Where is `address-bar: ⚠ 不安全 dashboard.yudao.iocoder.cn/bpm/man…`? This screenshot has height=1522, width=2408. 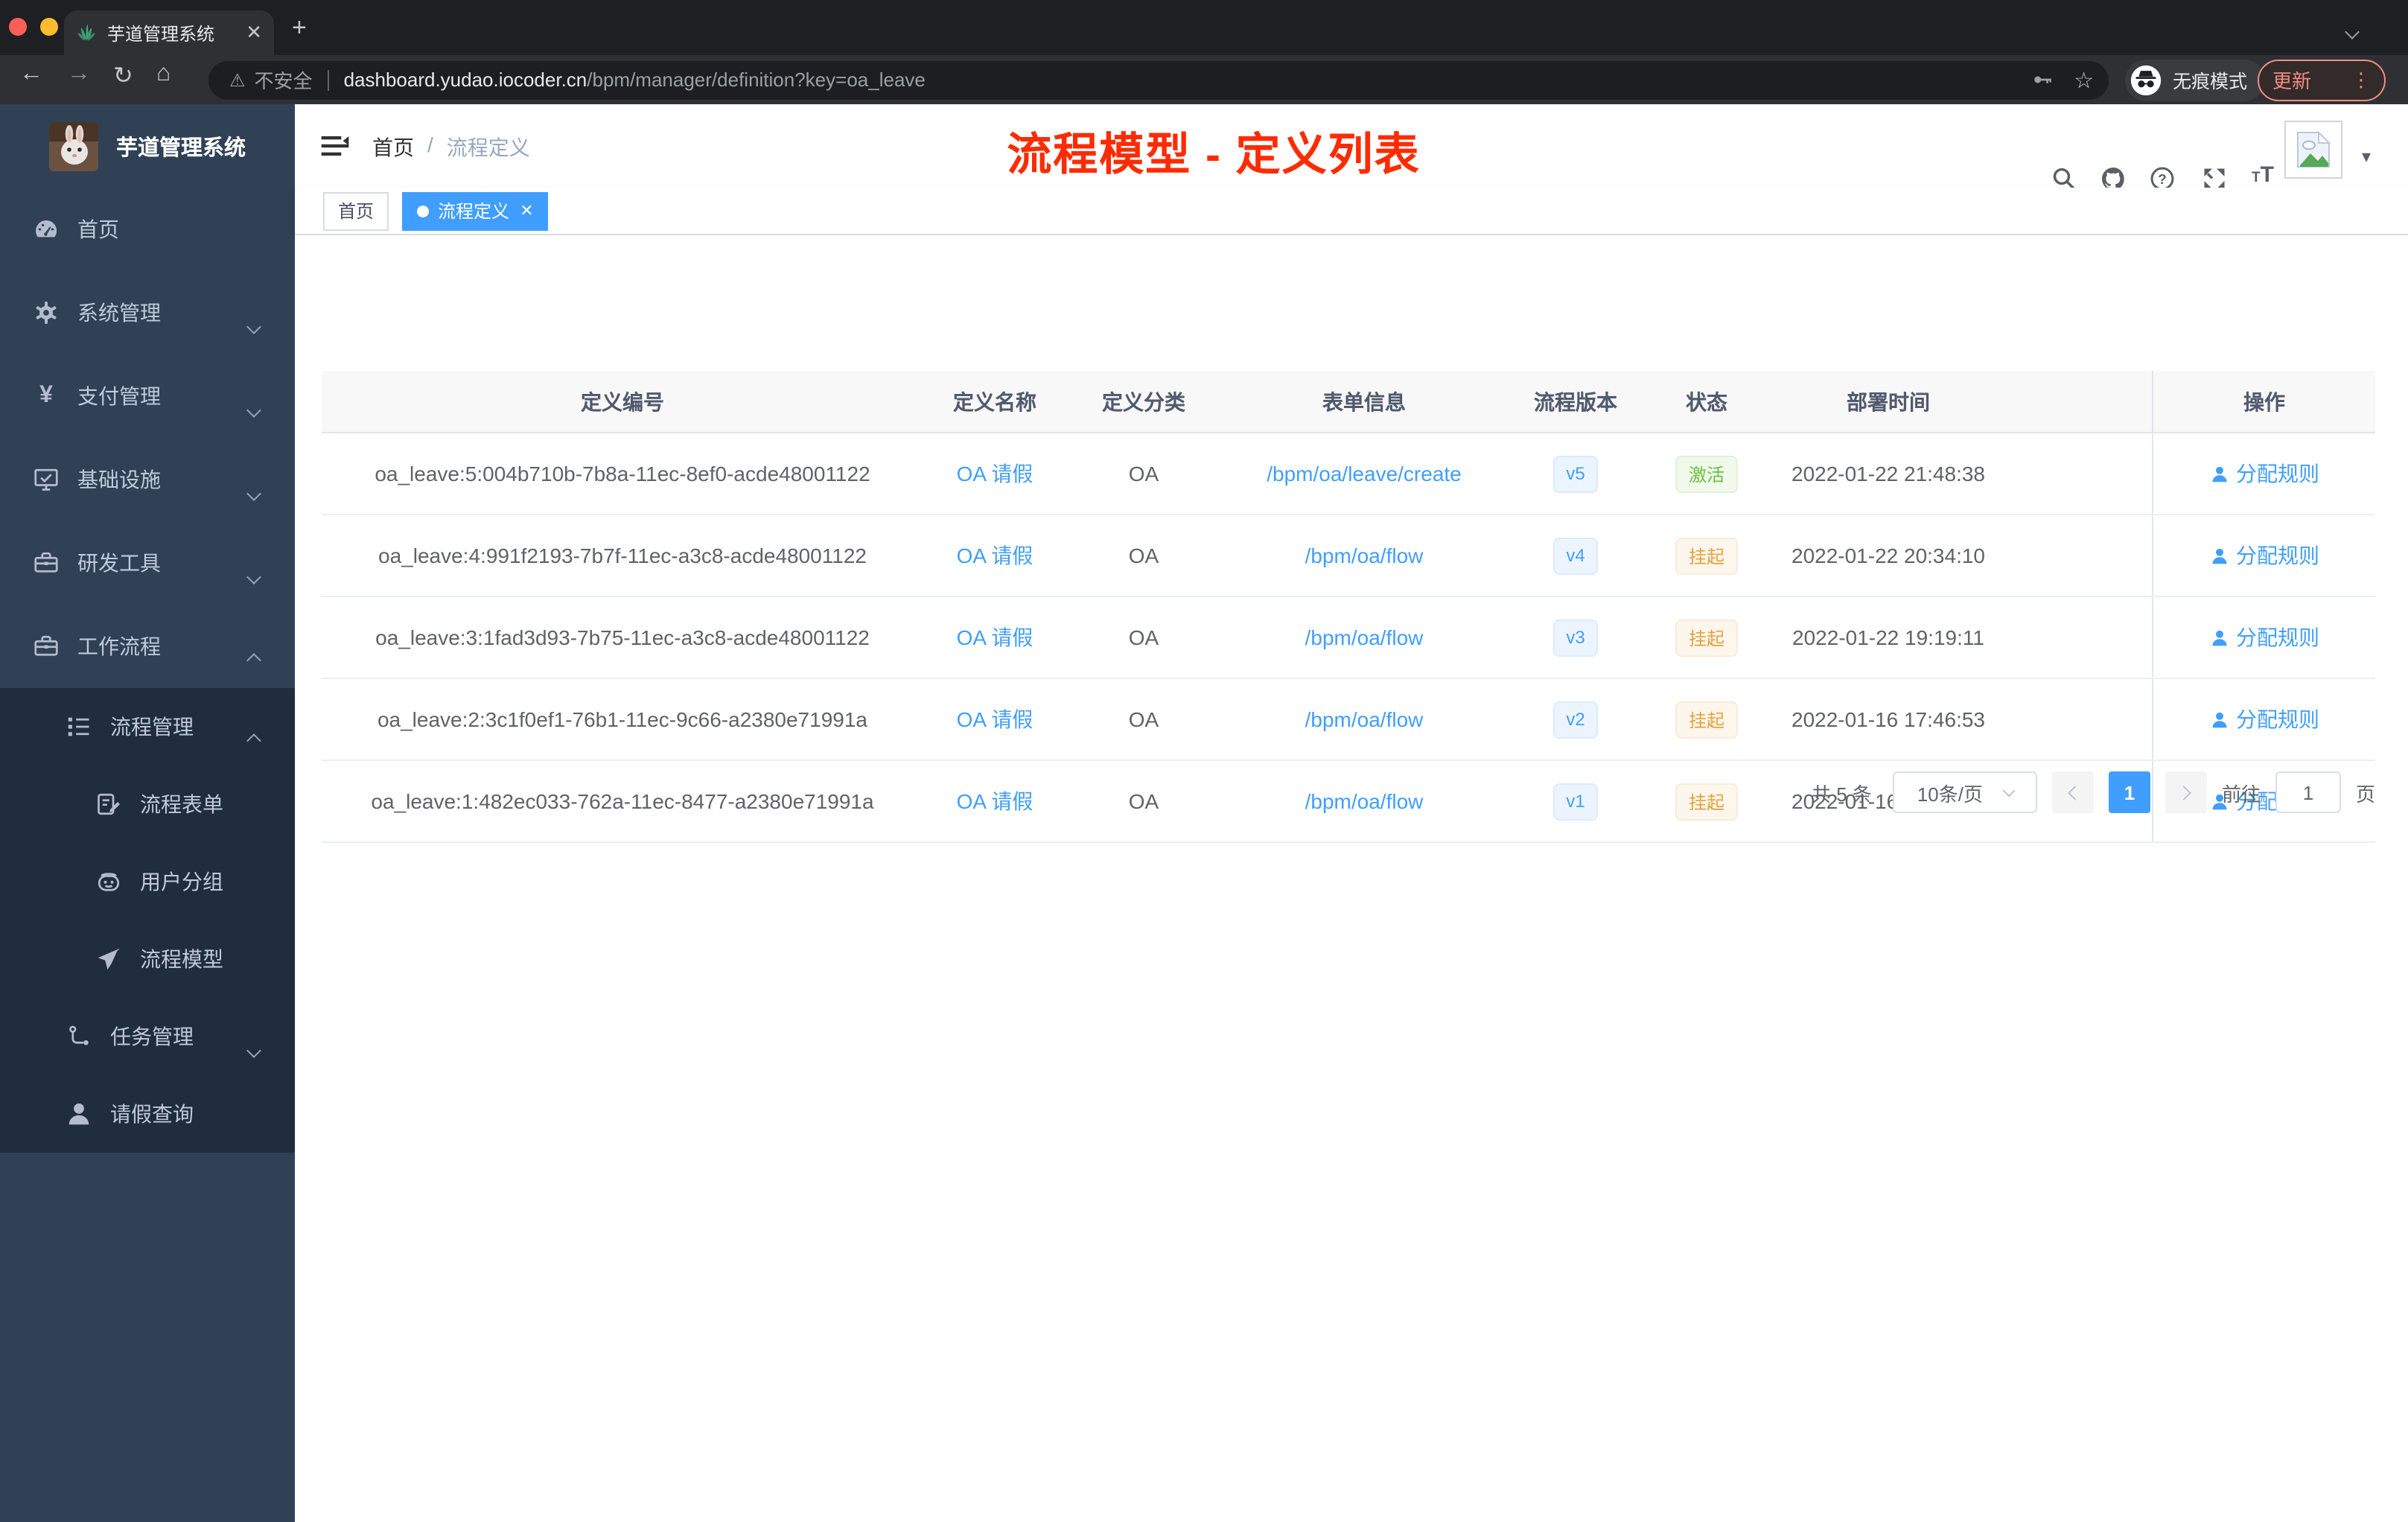
address-bar: ⚠ 不安全 dashboard.yudao.iocoder.cn/bpm/man… is located at coordinates (1158, 79).